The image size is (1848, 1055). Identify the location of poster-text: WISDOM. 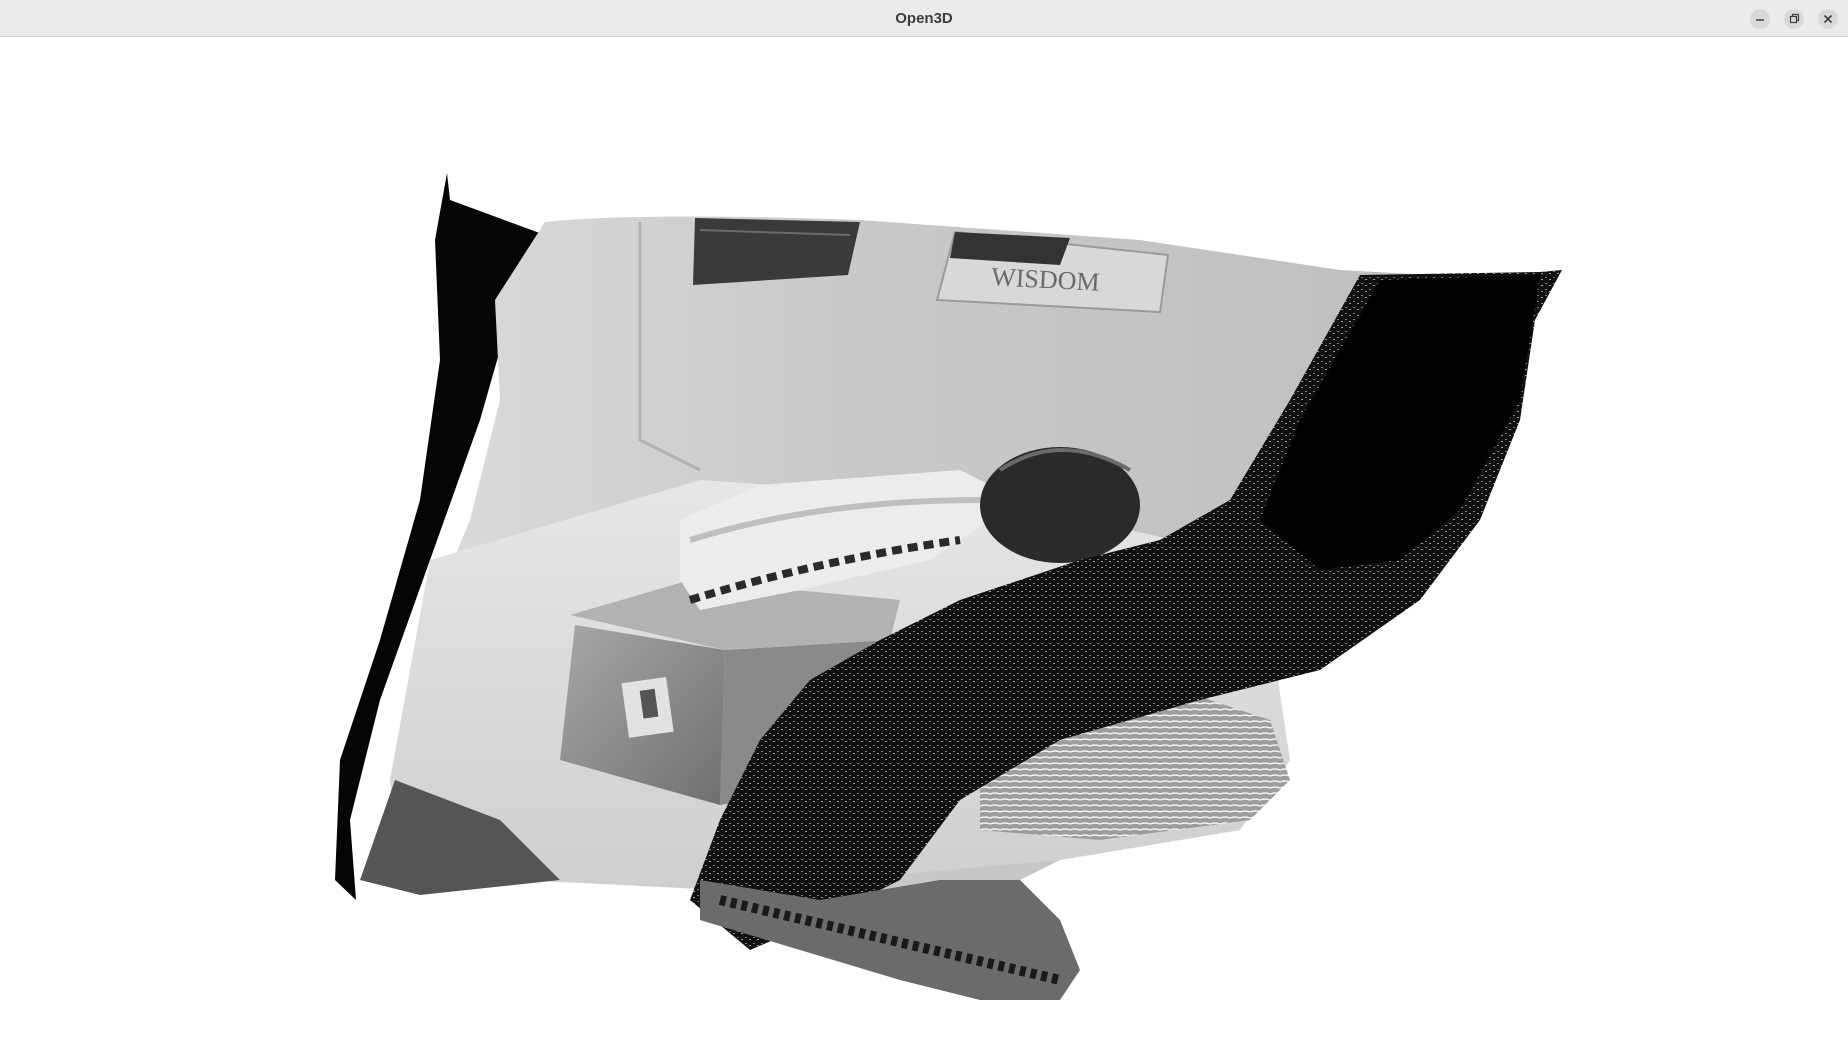
(1046, 279).